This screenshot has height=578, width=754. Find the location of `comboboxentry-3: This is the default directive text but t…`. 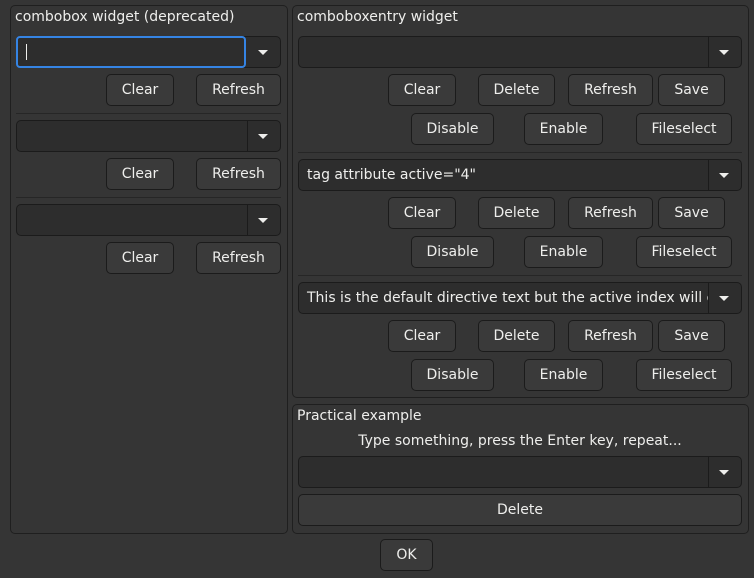

comboboxentry-3: This is the default directive text but t… is located at coordinates (520, 298).